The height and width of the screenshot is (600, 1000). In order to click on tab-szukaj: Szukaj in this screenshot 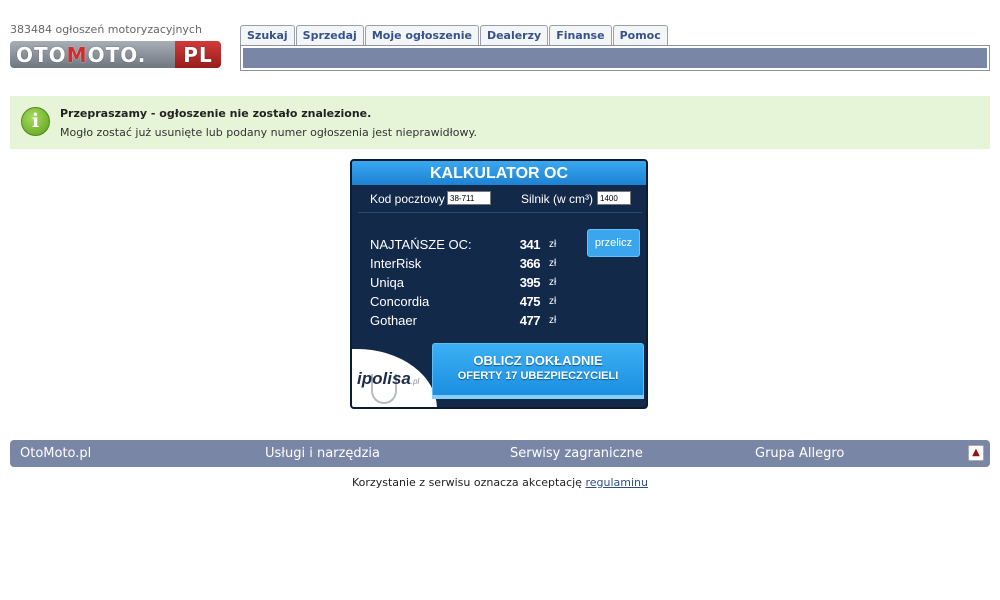, I will do `click(267, 35)`.